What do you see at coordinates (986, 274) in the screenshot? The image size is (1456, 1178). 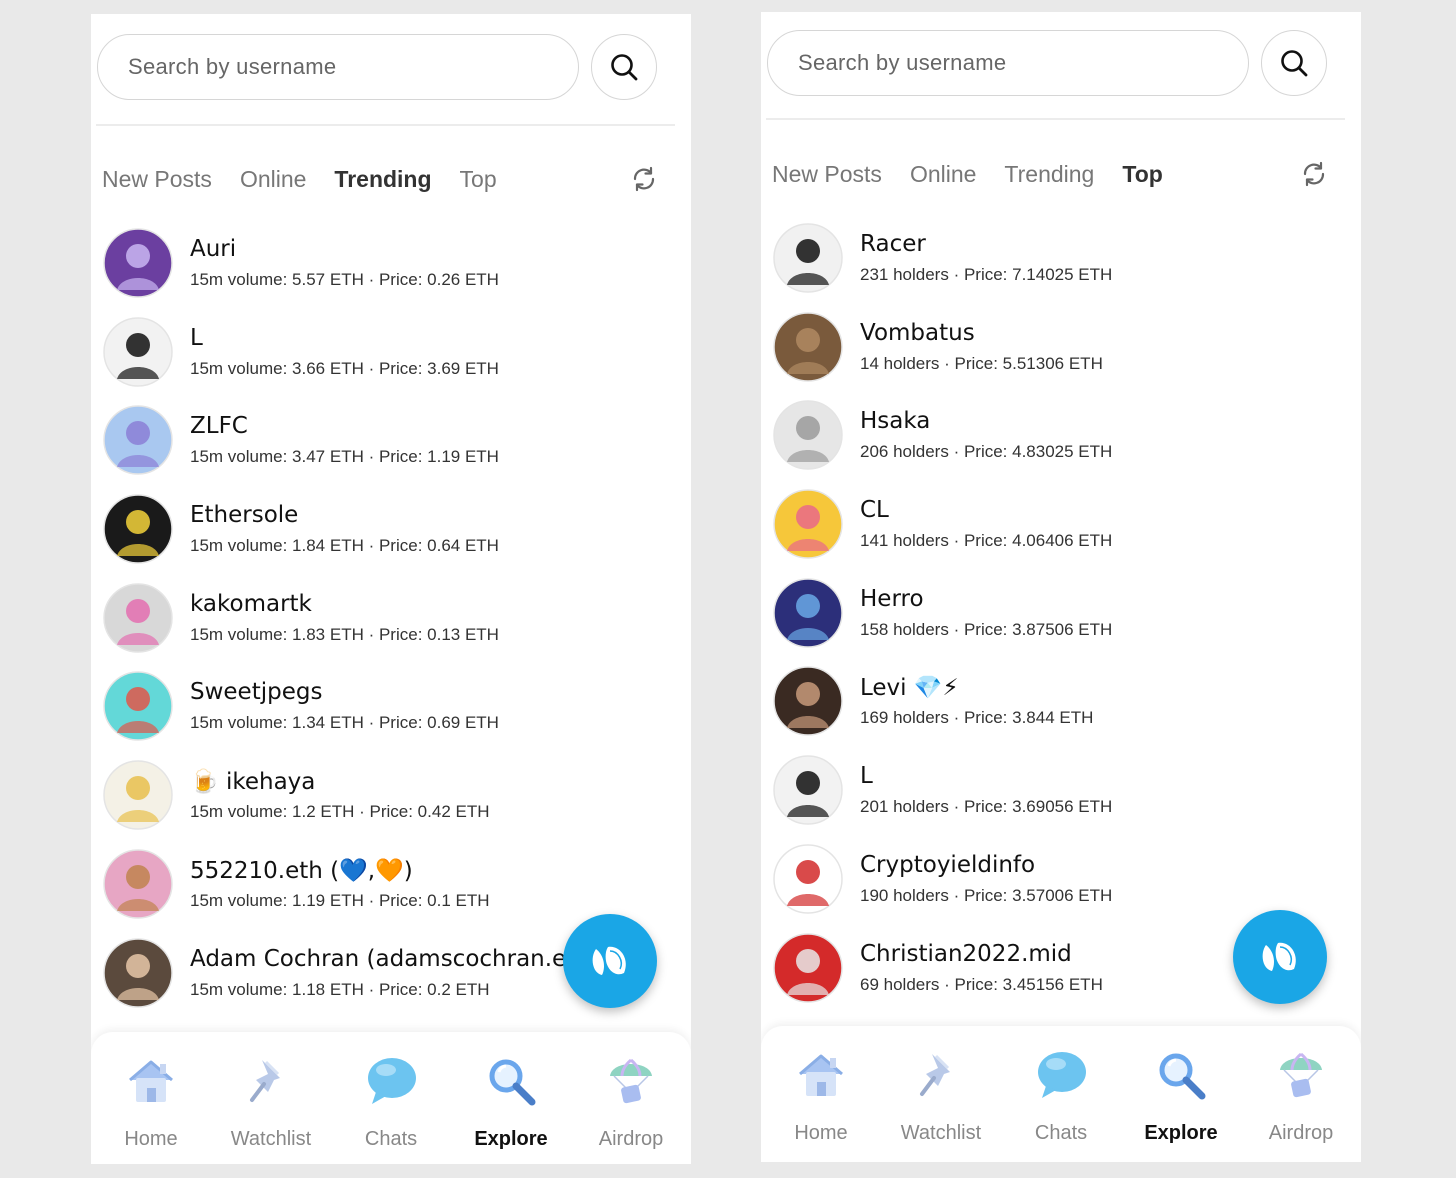 I see `user-stats: 231 holders · Price: 7.14025 ETH` at bounding box center [986, 274].